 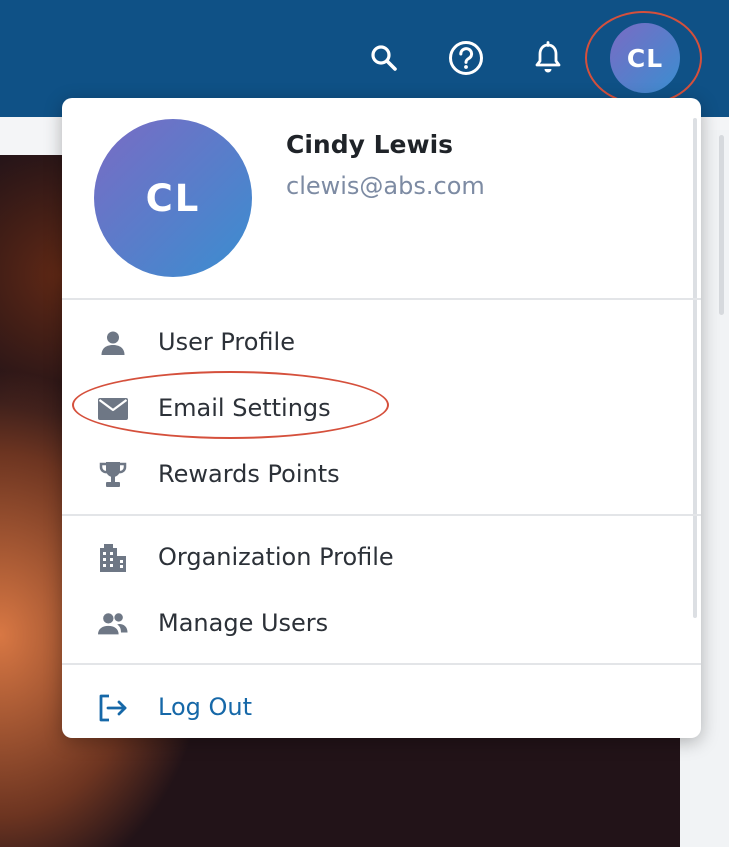 I want to click on page-scrollbar, so click(x=721, y=225).